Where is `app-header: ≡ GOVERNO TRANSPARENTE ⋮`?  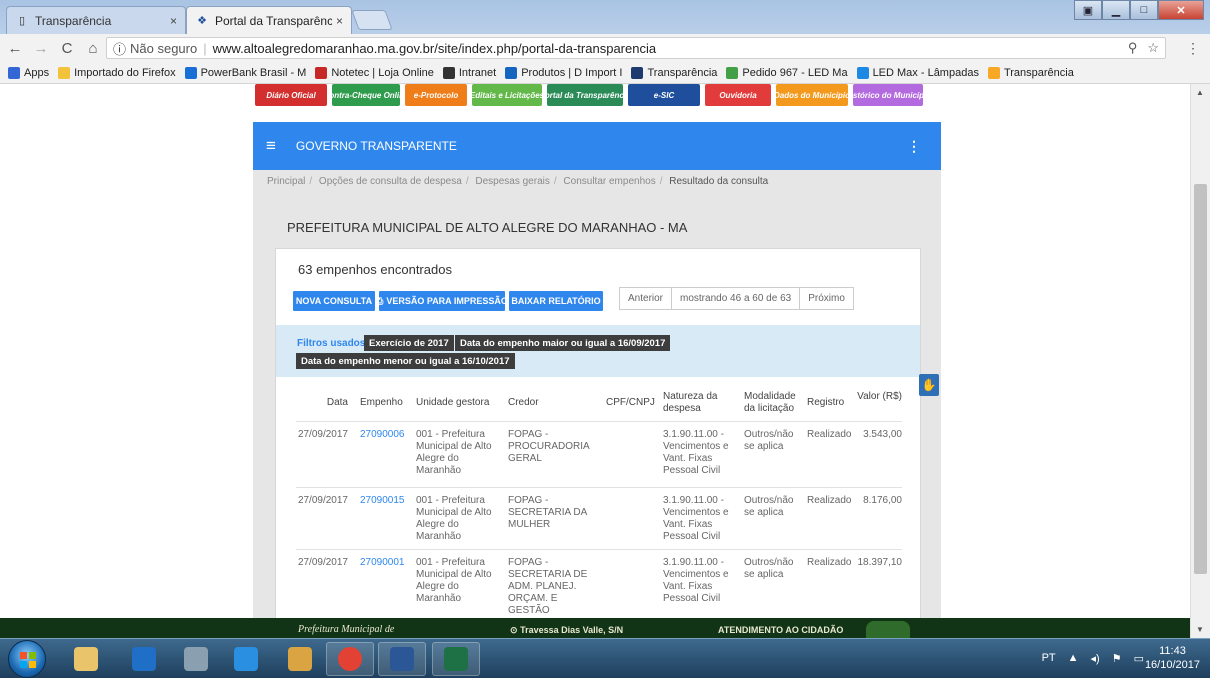
app-header: ≡ GOVERNO TRANSPARENTE ⋮ is located at coordinates (597, 146).